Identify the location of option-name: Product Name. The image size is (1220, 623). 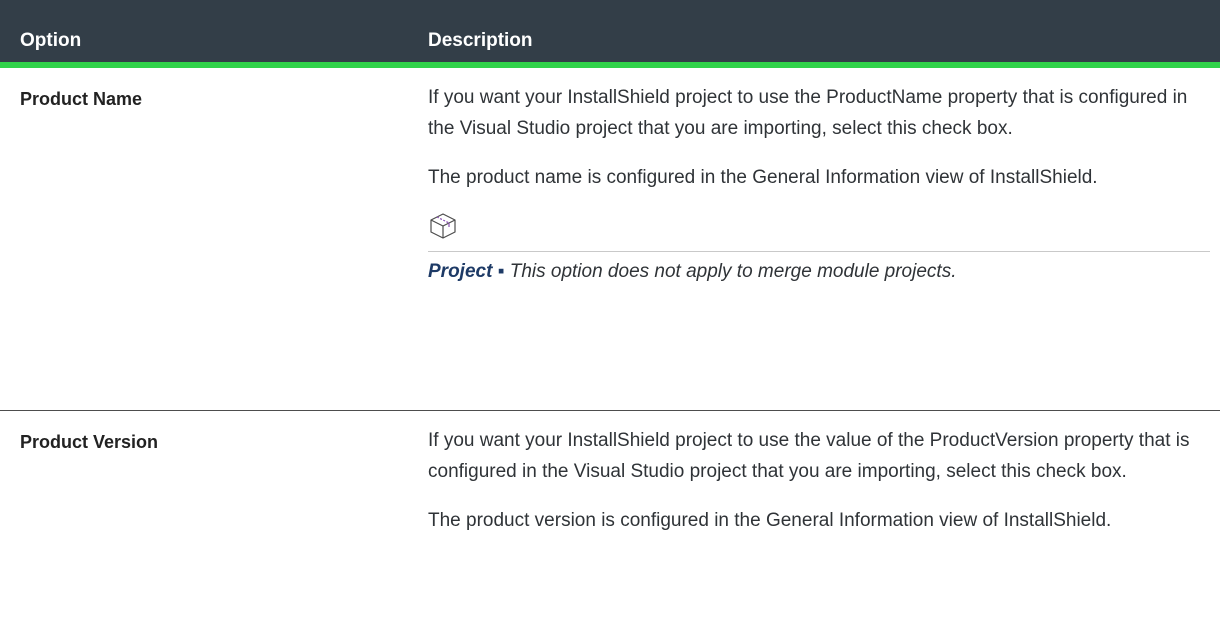
(81, 99).